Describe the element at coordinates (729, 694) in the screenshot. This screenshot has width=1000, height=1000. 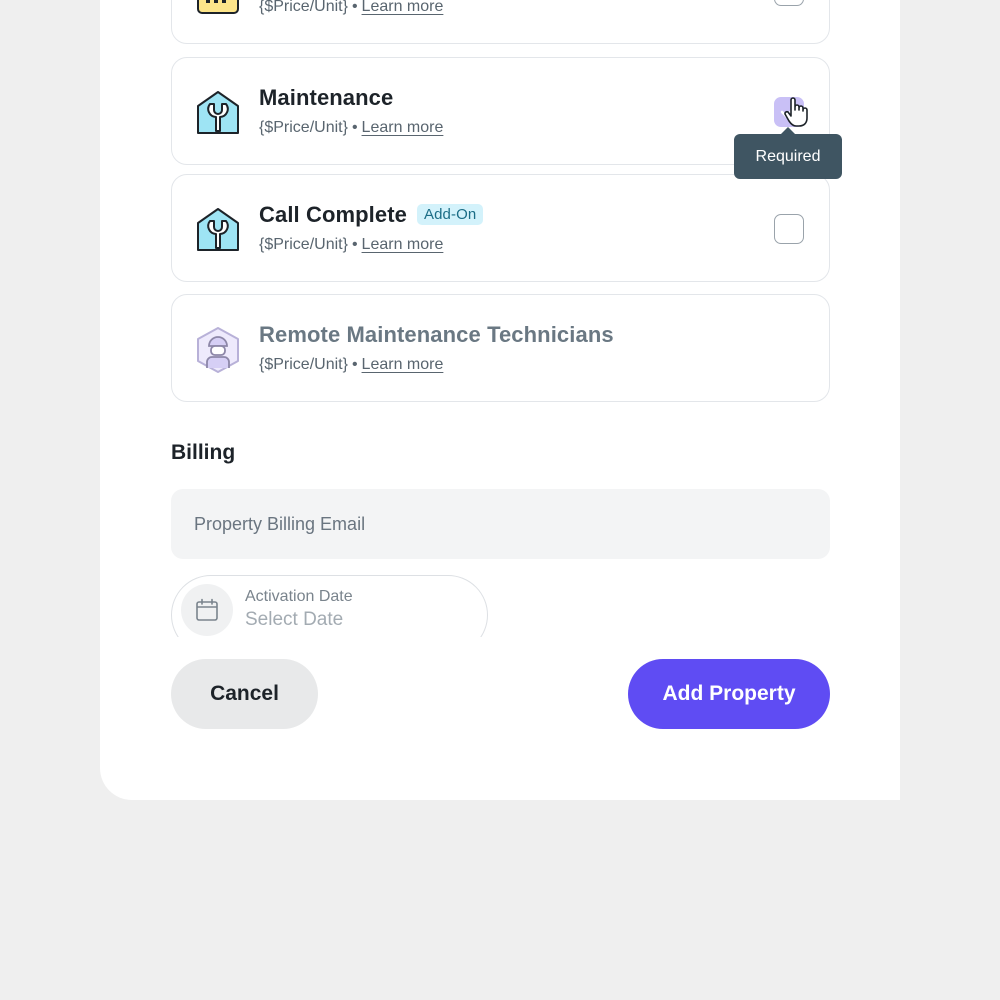
I see `add-property-button: Add Property` at that location.